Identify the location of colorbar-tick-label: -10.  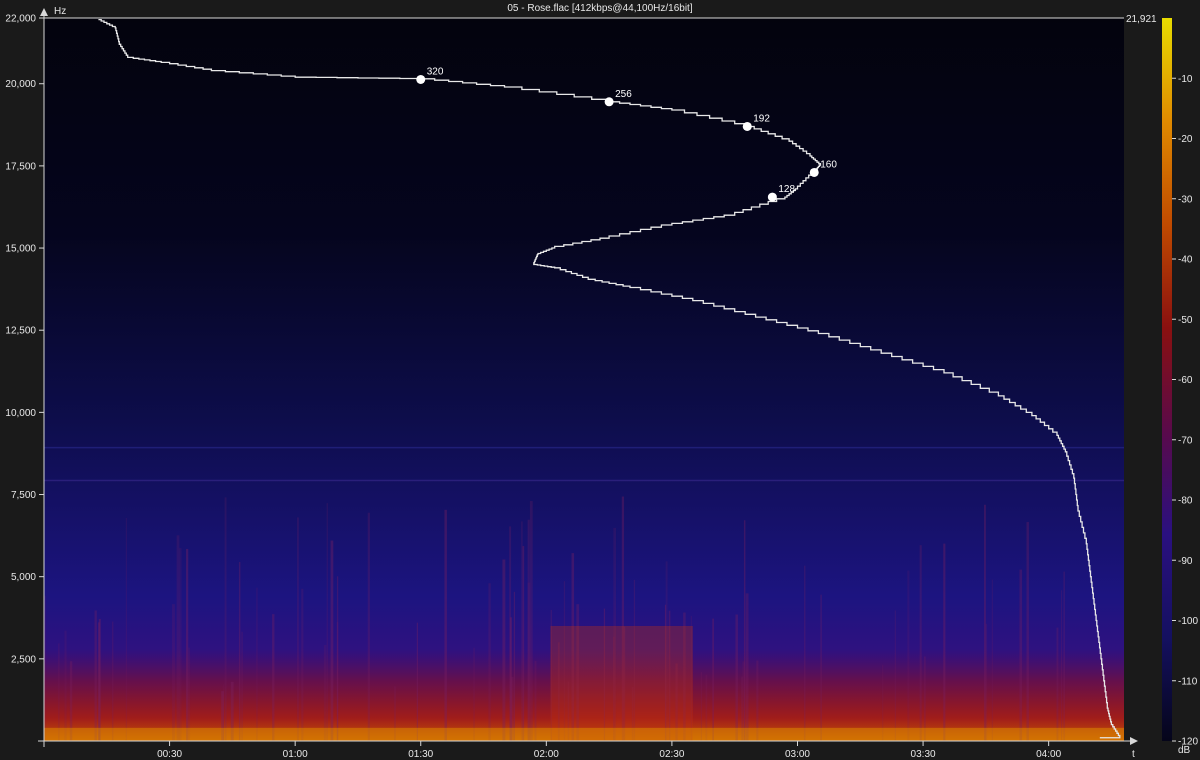
(1185, 79).